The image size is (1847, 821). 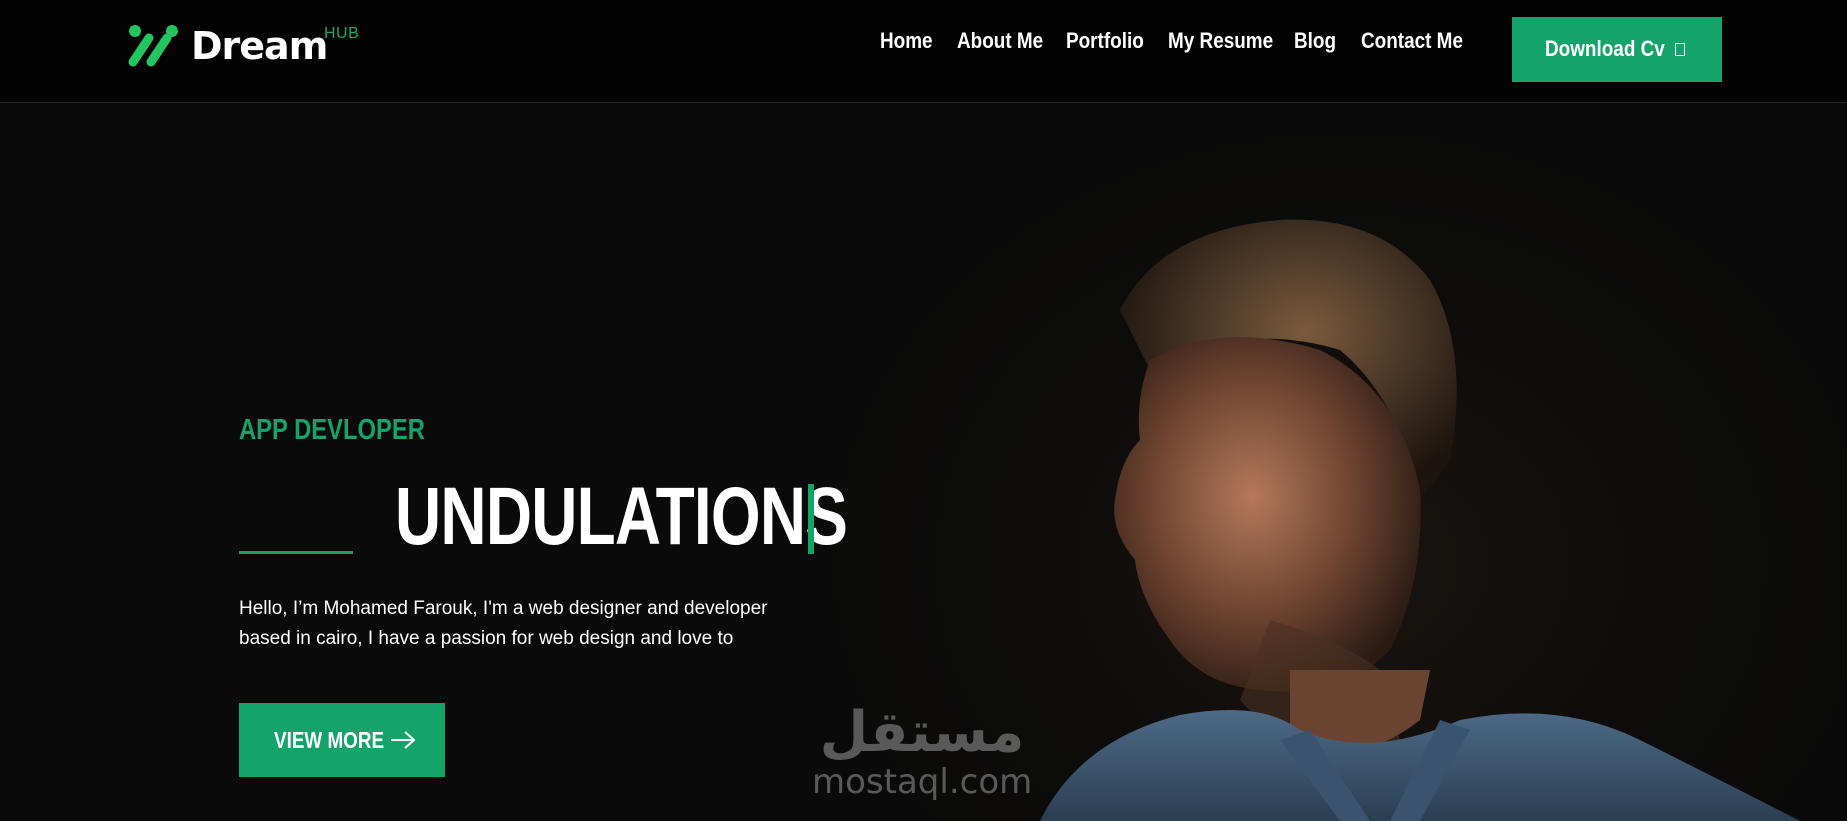 What do you see at coordinates (1220, 41) in the screenshot?
I see `nav-my-resume: My Resume` at bounding box center [1220, 41].